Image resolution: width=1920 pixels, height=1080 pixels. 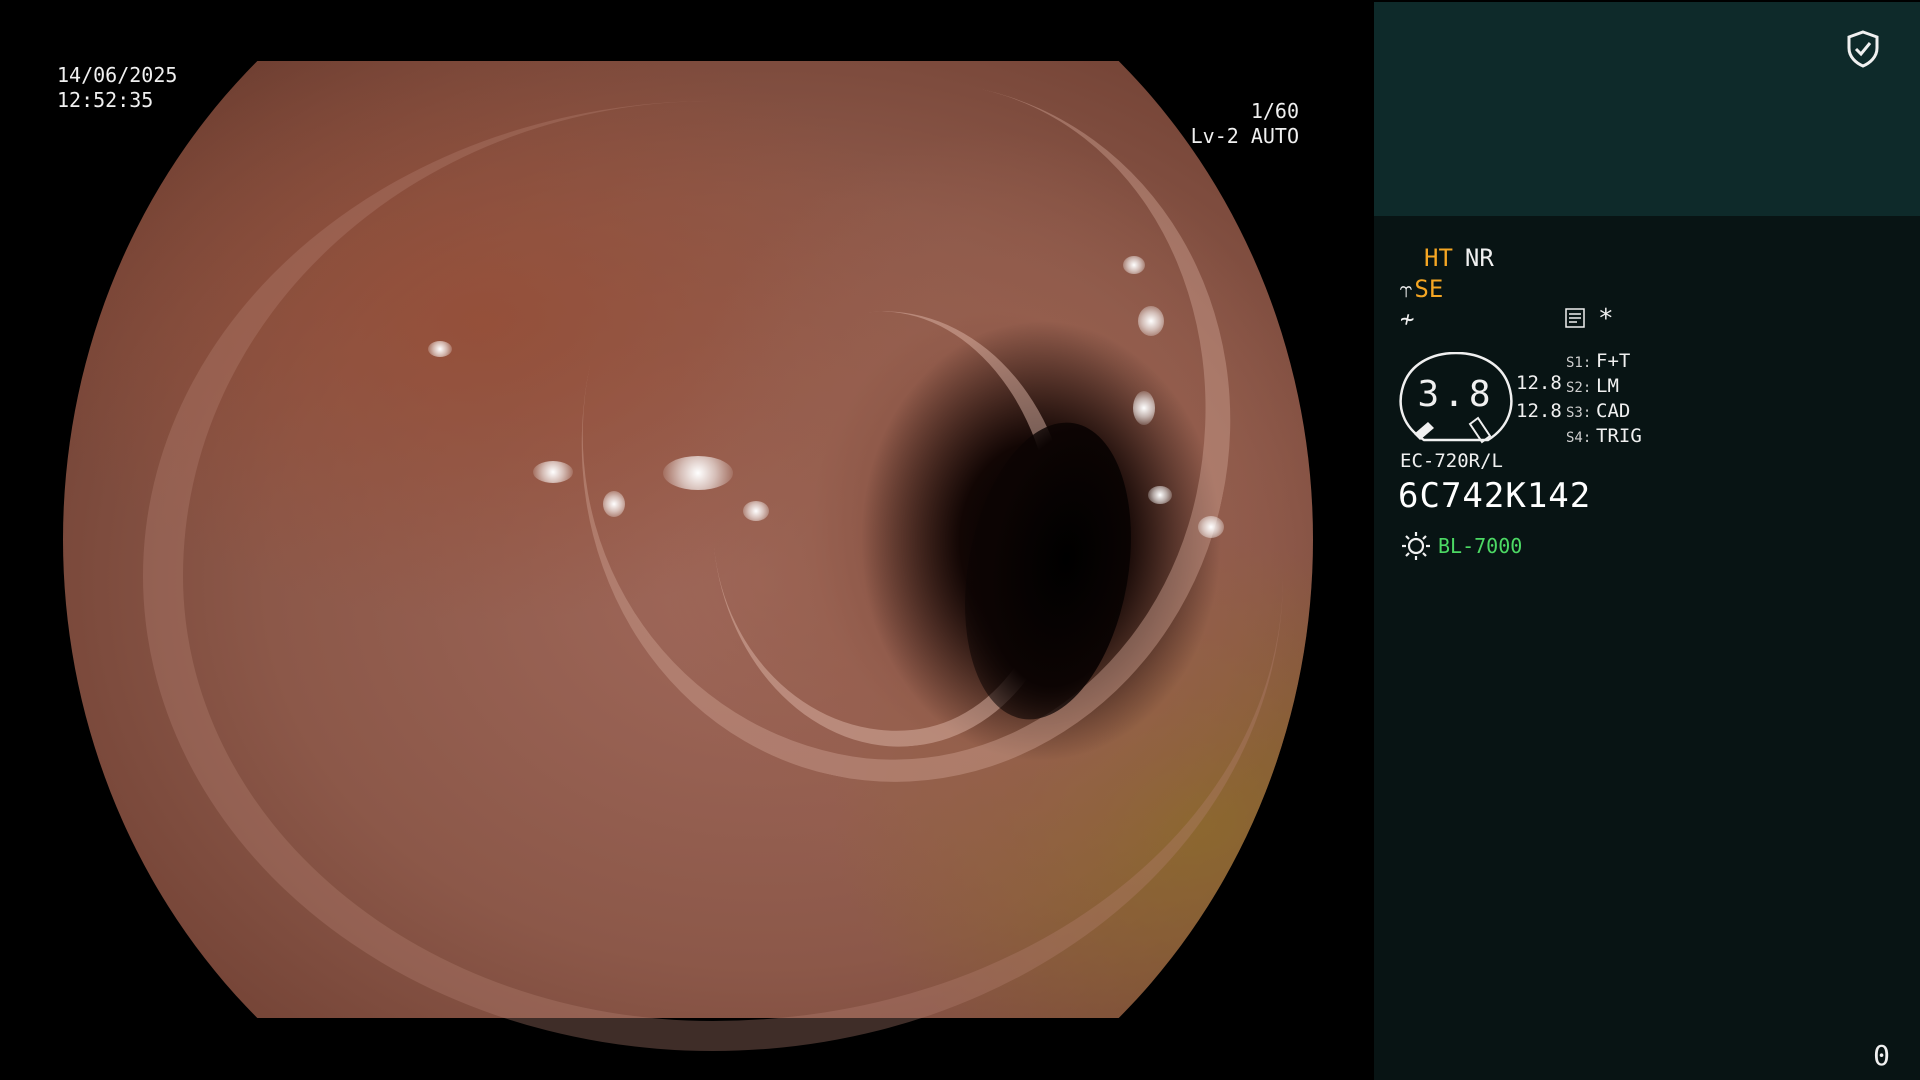 What do you see at coordinates (1311, 137) in the screenshot?
I see `iris-icon` at bounding box center [1311, 137].